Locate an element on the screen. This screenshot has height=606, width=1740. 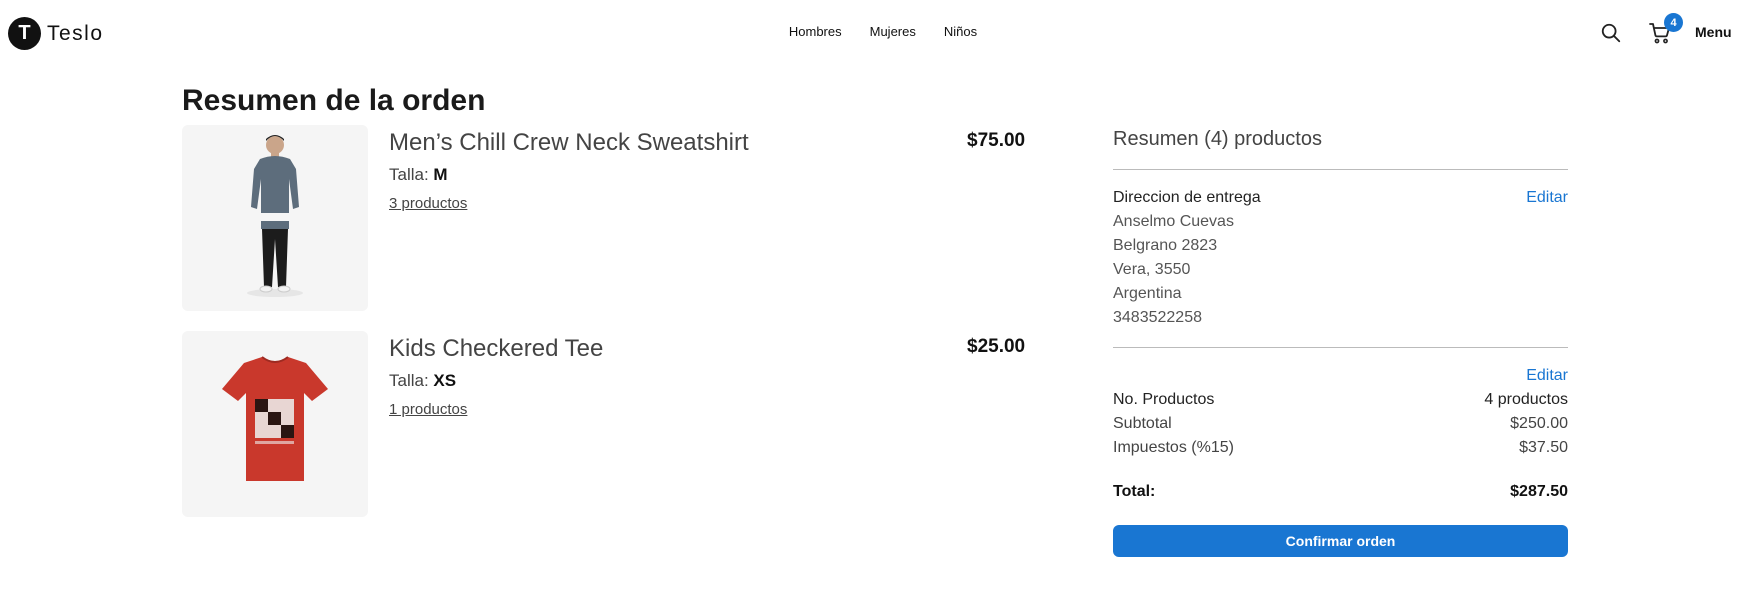
product-quantity-link: 1 productos is located at coordinates (428, 409).